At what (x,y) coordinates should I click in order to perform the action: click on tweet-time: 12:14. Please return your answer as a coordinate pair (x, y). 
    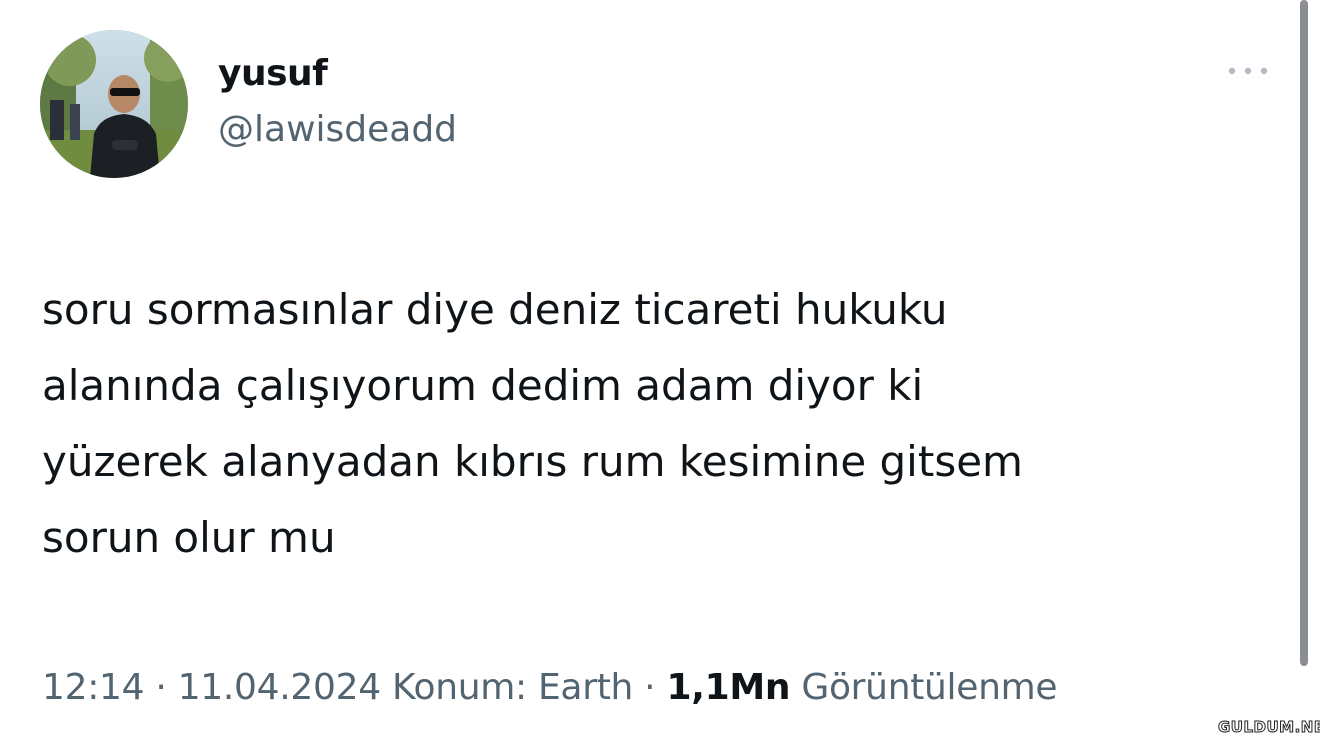
    Looking at the image, I should click on (93, 687).